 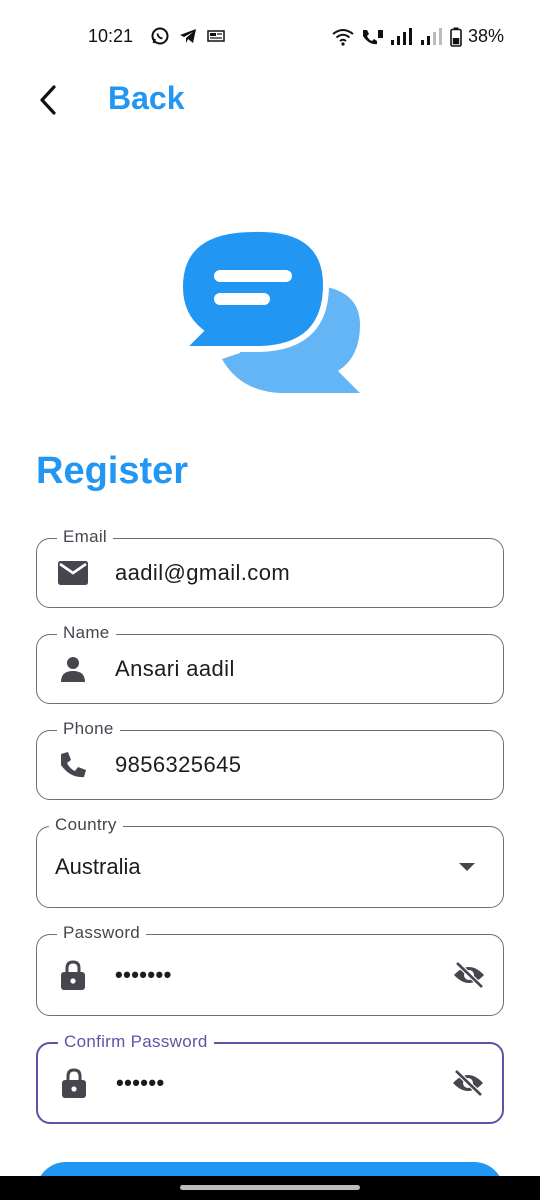 I want to click on phone-field: Phone 9856325645, so click(x=270, y=759).